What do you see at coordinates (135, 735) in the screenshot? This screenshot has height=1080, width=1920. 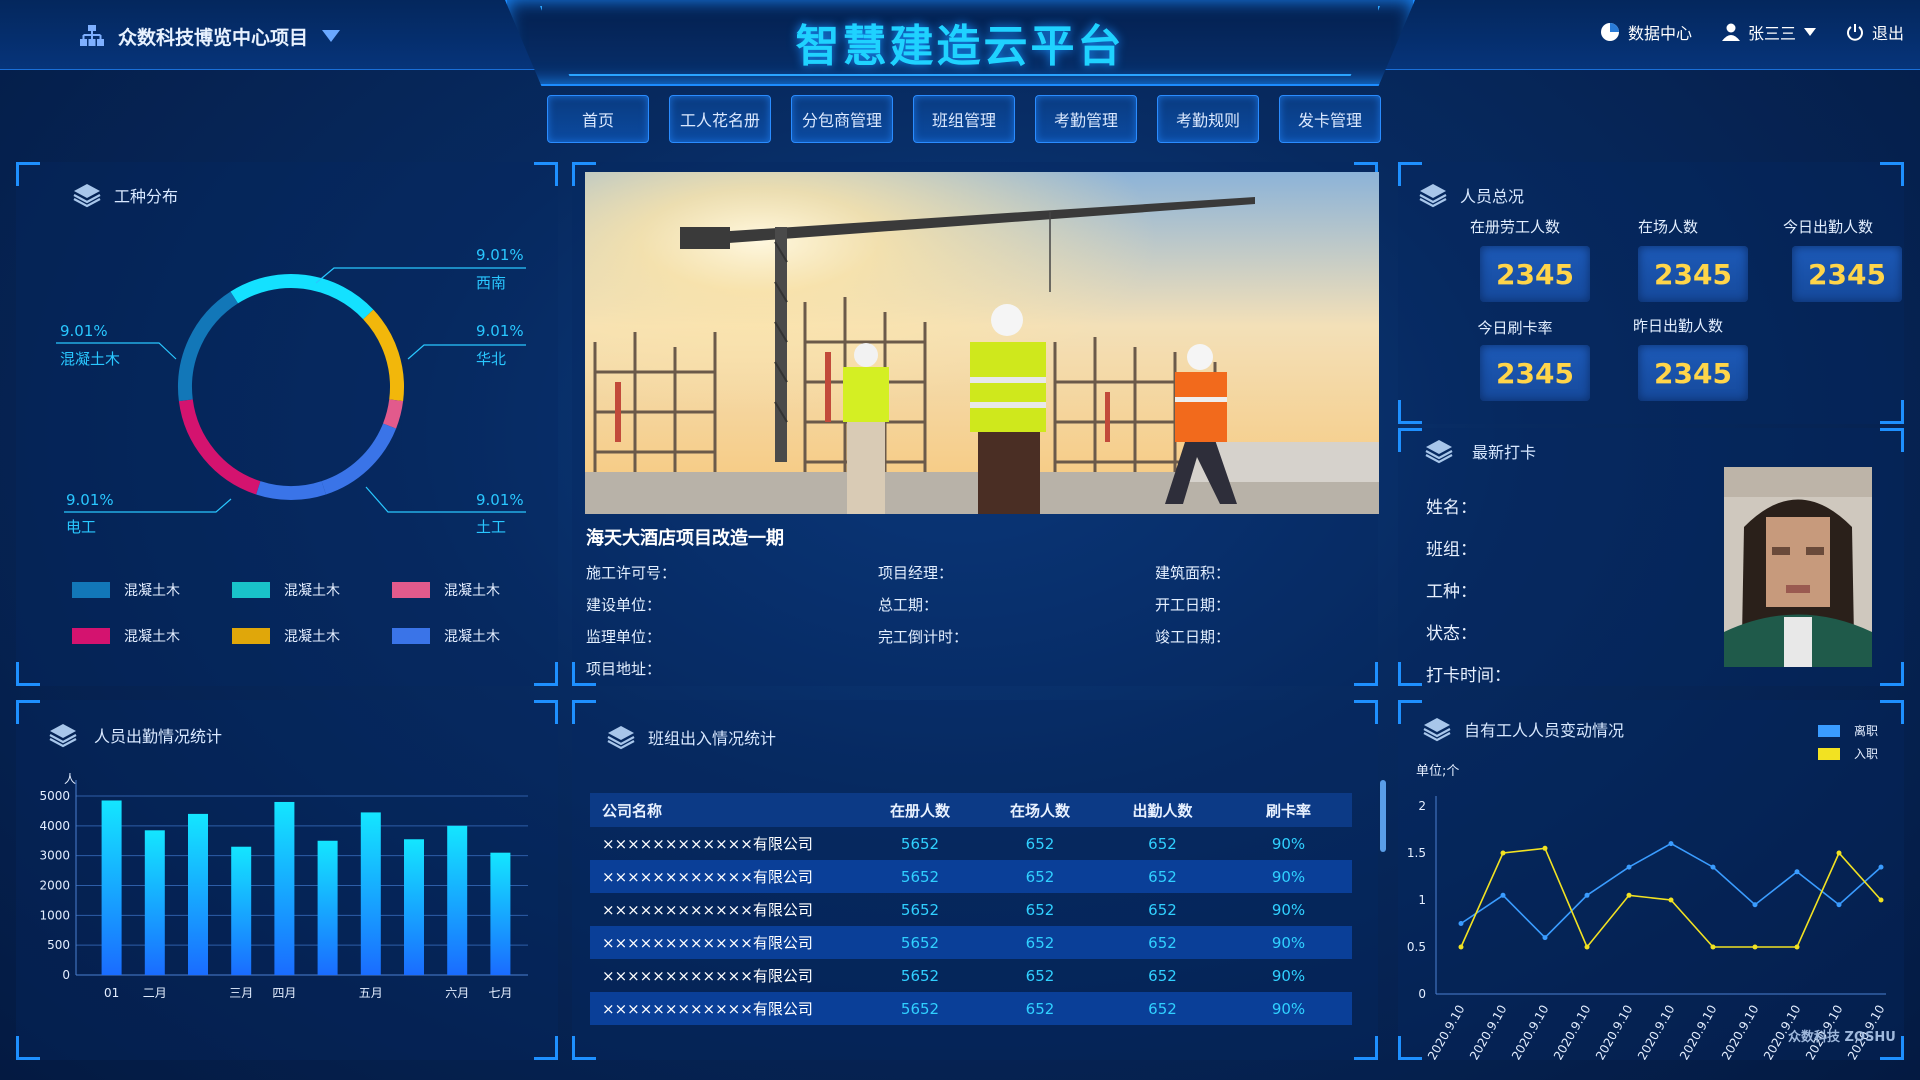 I see `attendance-title-row: 人员出勤情况统计` at bounding box center [135, 735].